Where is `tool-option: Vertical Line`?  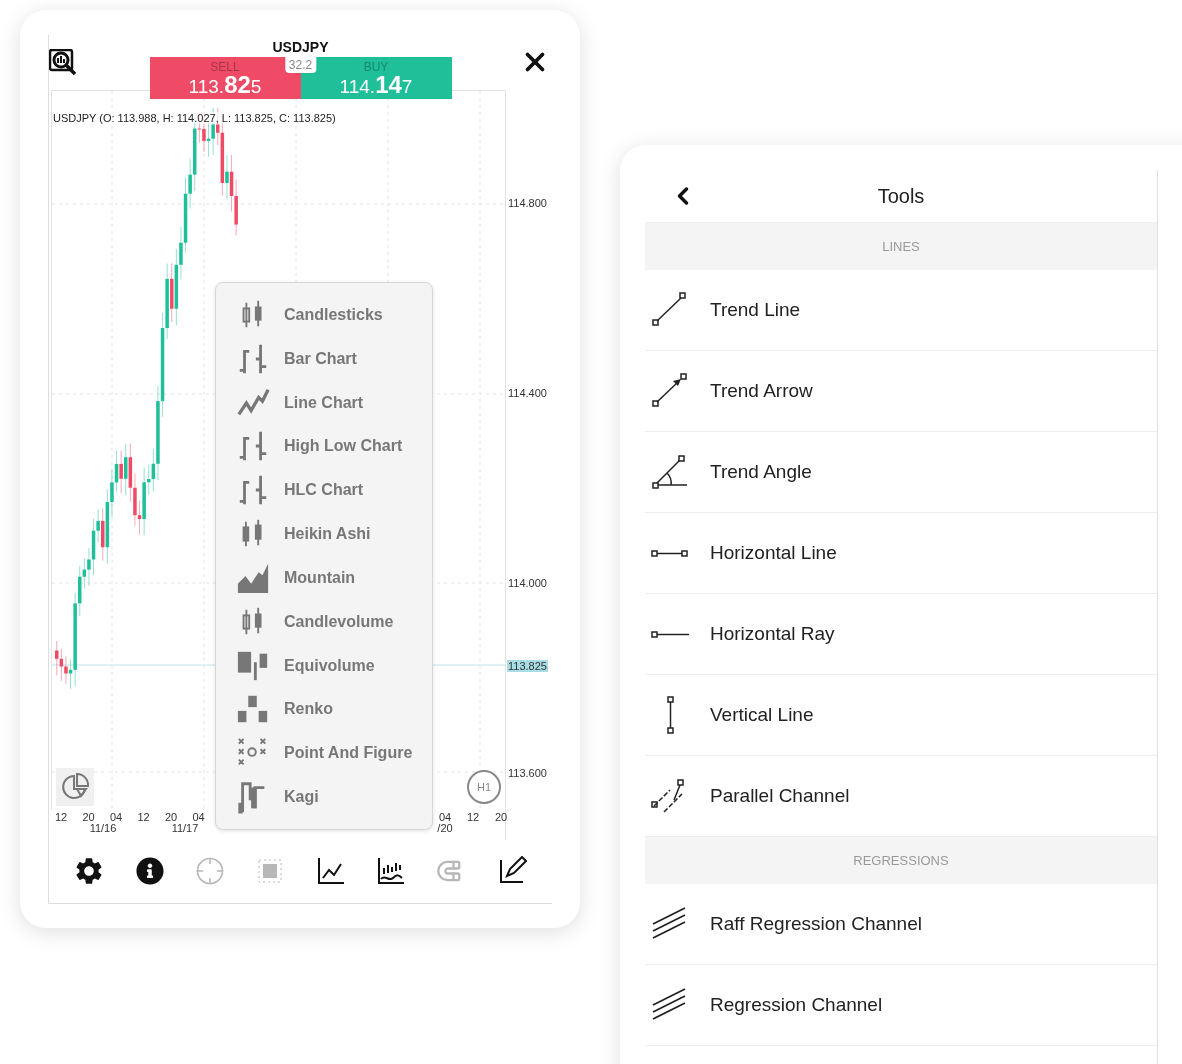 tool-option: Vertical Line is located at coordinates (901, 715).